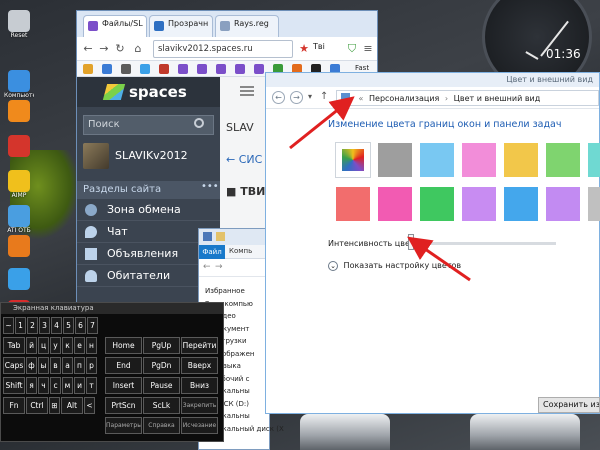 This screenshot has height=450, width=600. Describe the element at coordinates (67, 385) in the screenshot. I see `key: м` at that location.